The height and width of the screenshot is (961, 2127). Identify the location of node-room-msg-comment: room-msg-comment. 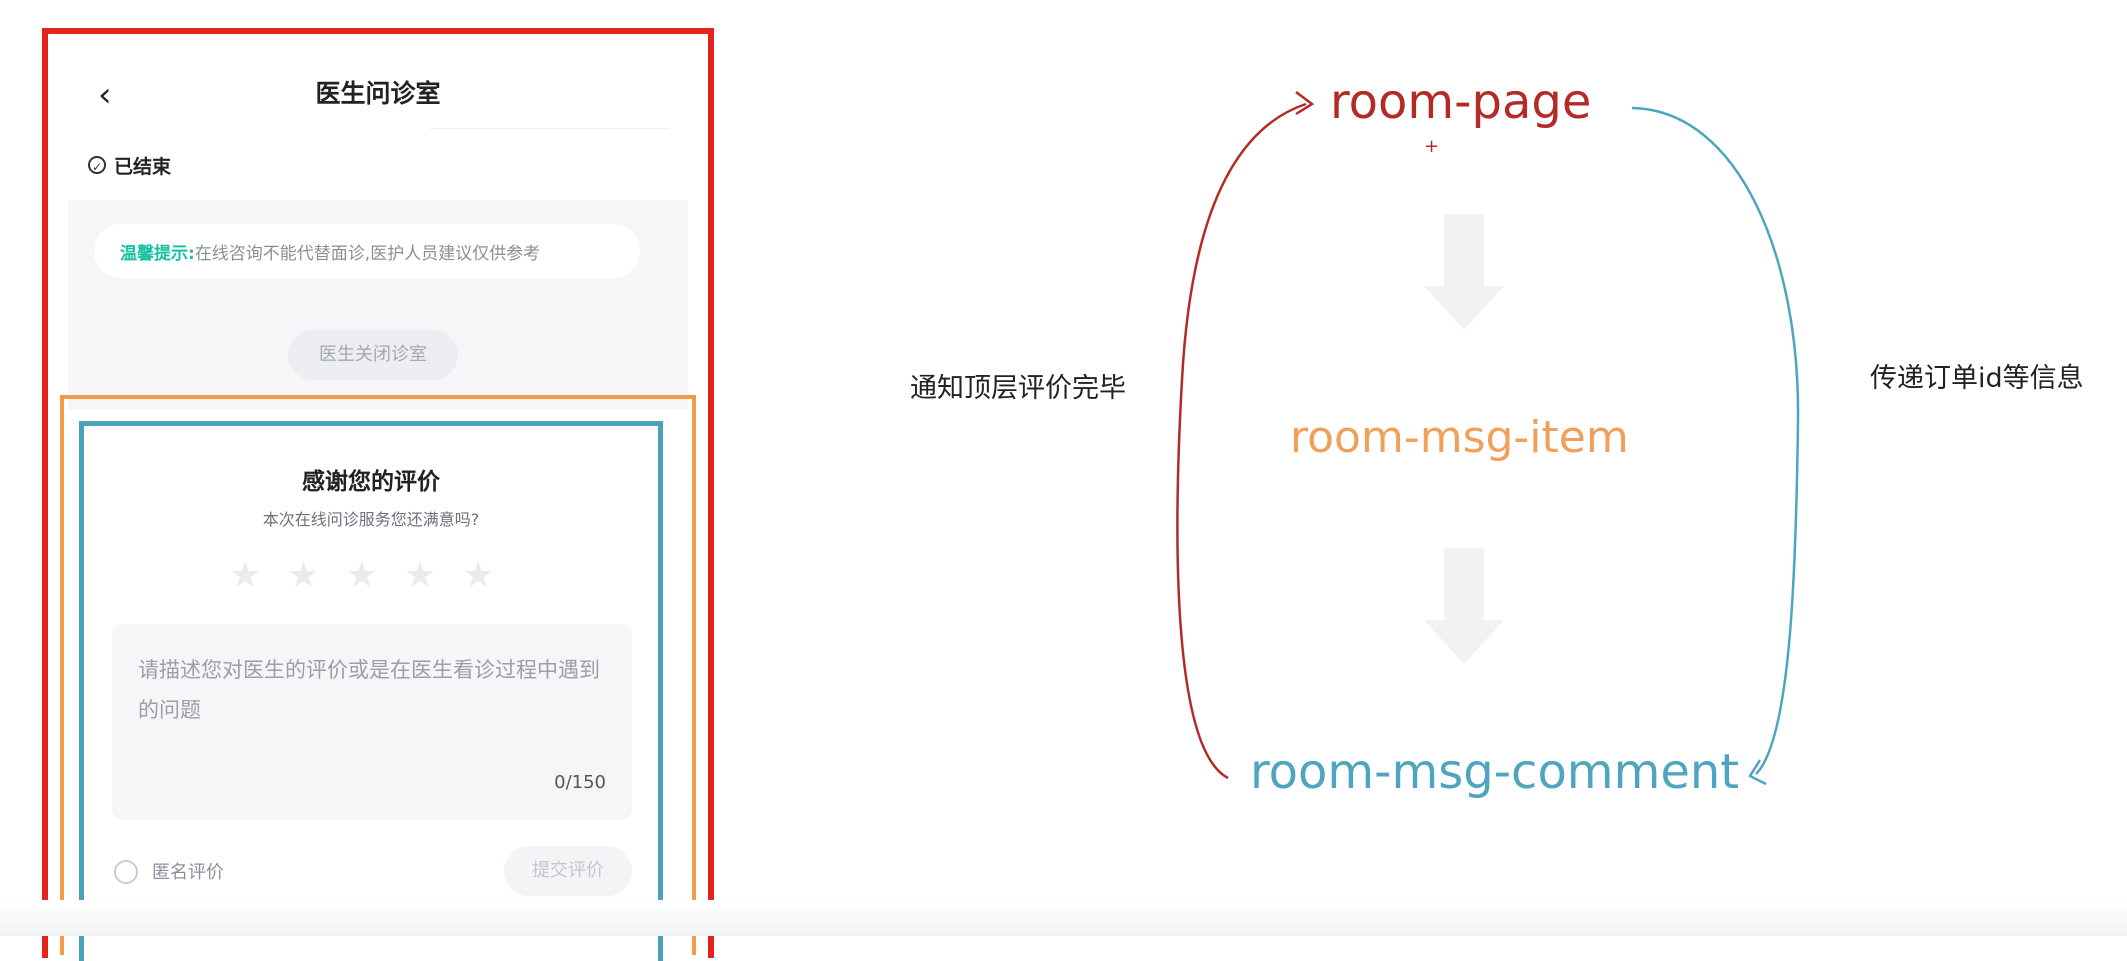
(1495, 772).